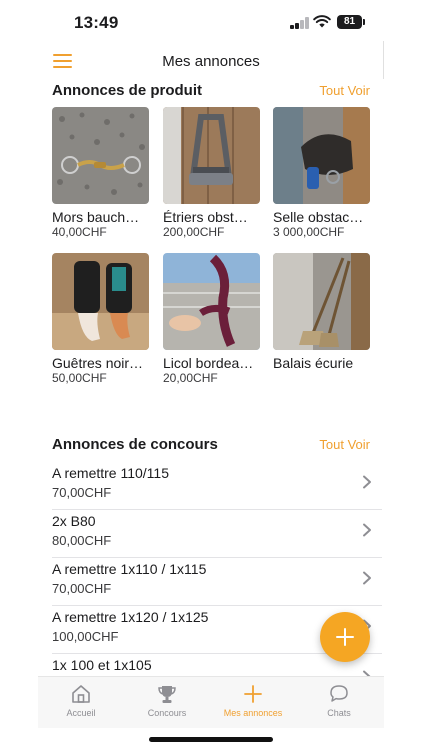  Describe the element at coordinates (135, 444) in the screenshot. I see `contest-section-title: Annonces de concours` at that location.